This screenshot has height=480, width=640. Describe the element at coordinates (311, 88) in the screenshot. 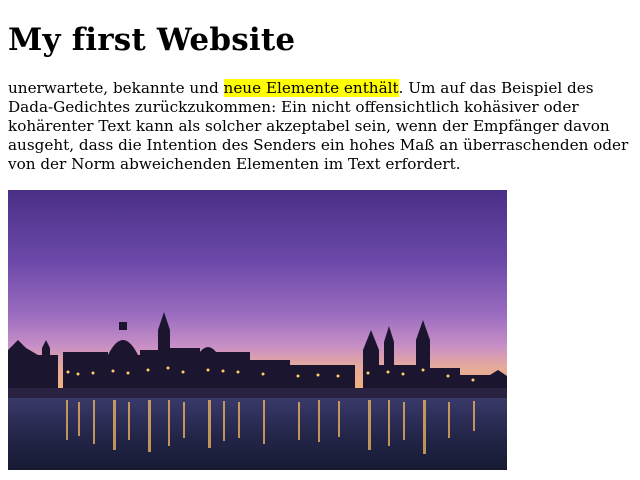

I see `highlighted-text: neue Elemente enthält` at that location.